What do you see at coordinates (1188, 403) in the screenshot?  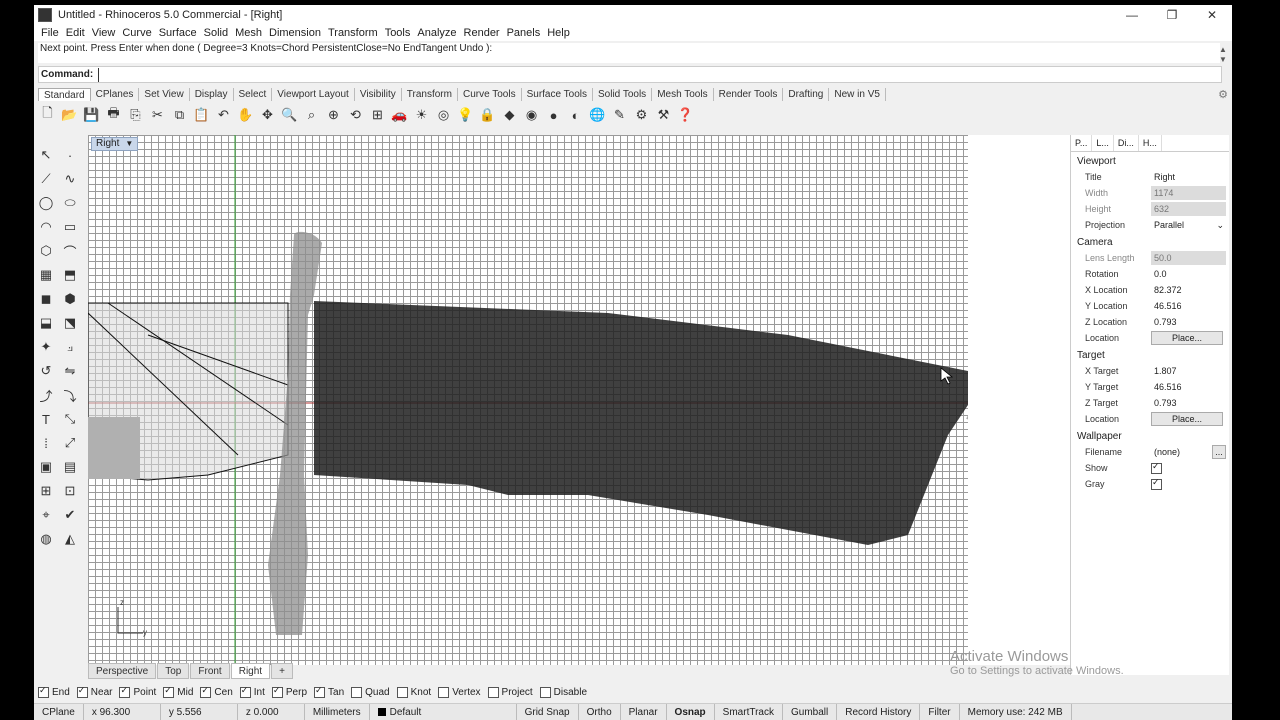 I see `z-target-field: 0.793` at bounding box center [1188, 403].